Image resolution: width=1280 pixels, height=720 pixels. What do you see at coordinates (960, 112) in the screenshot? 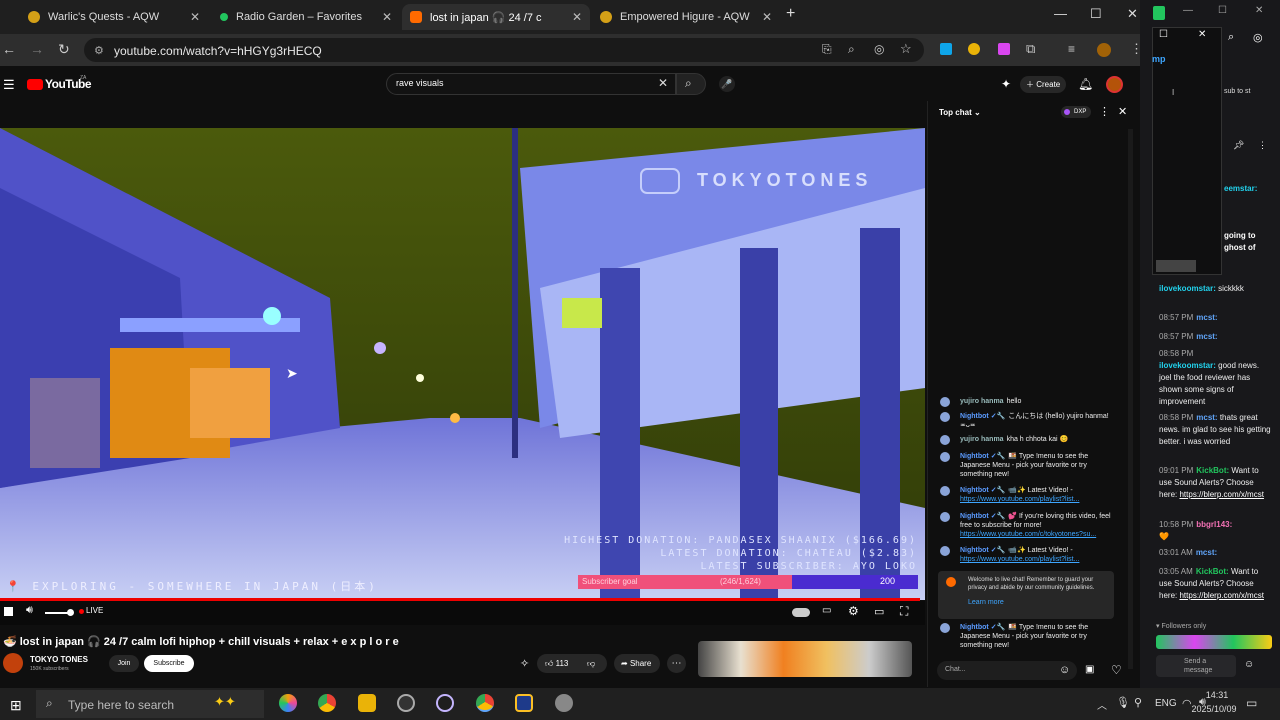
I see `chat-mode-dropdown: Top chat ⌄` at bounding box center [960, 112].